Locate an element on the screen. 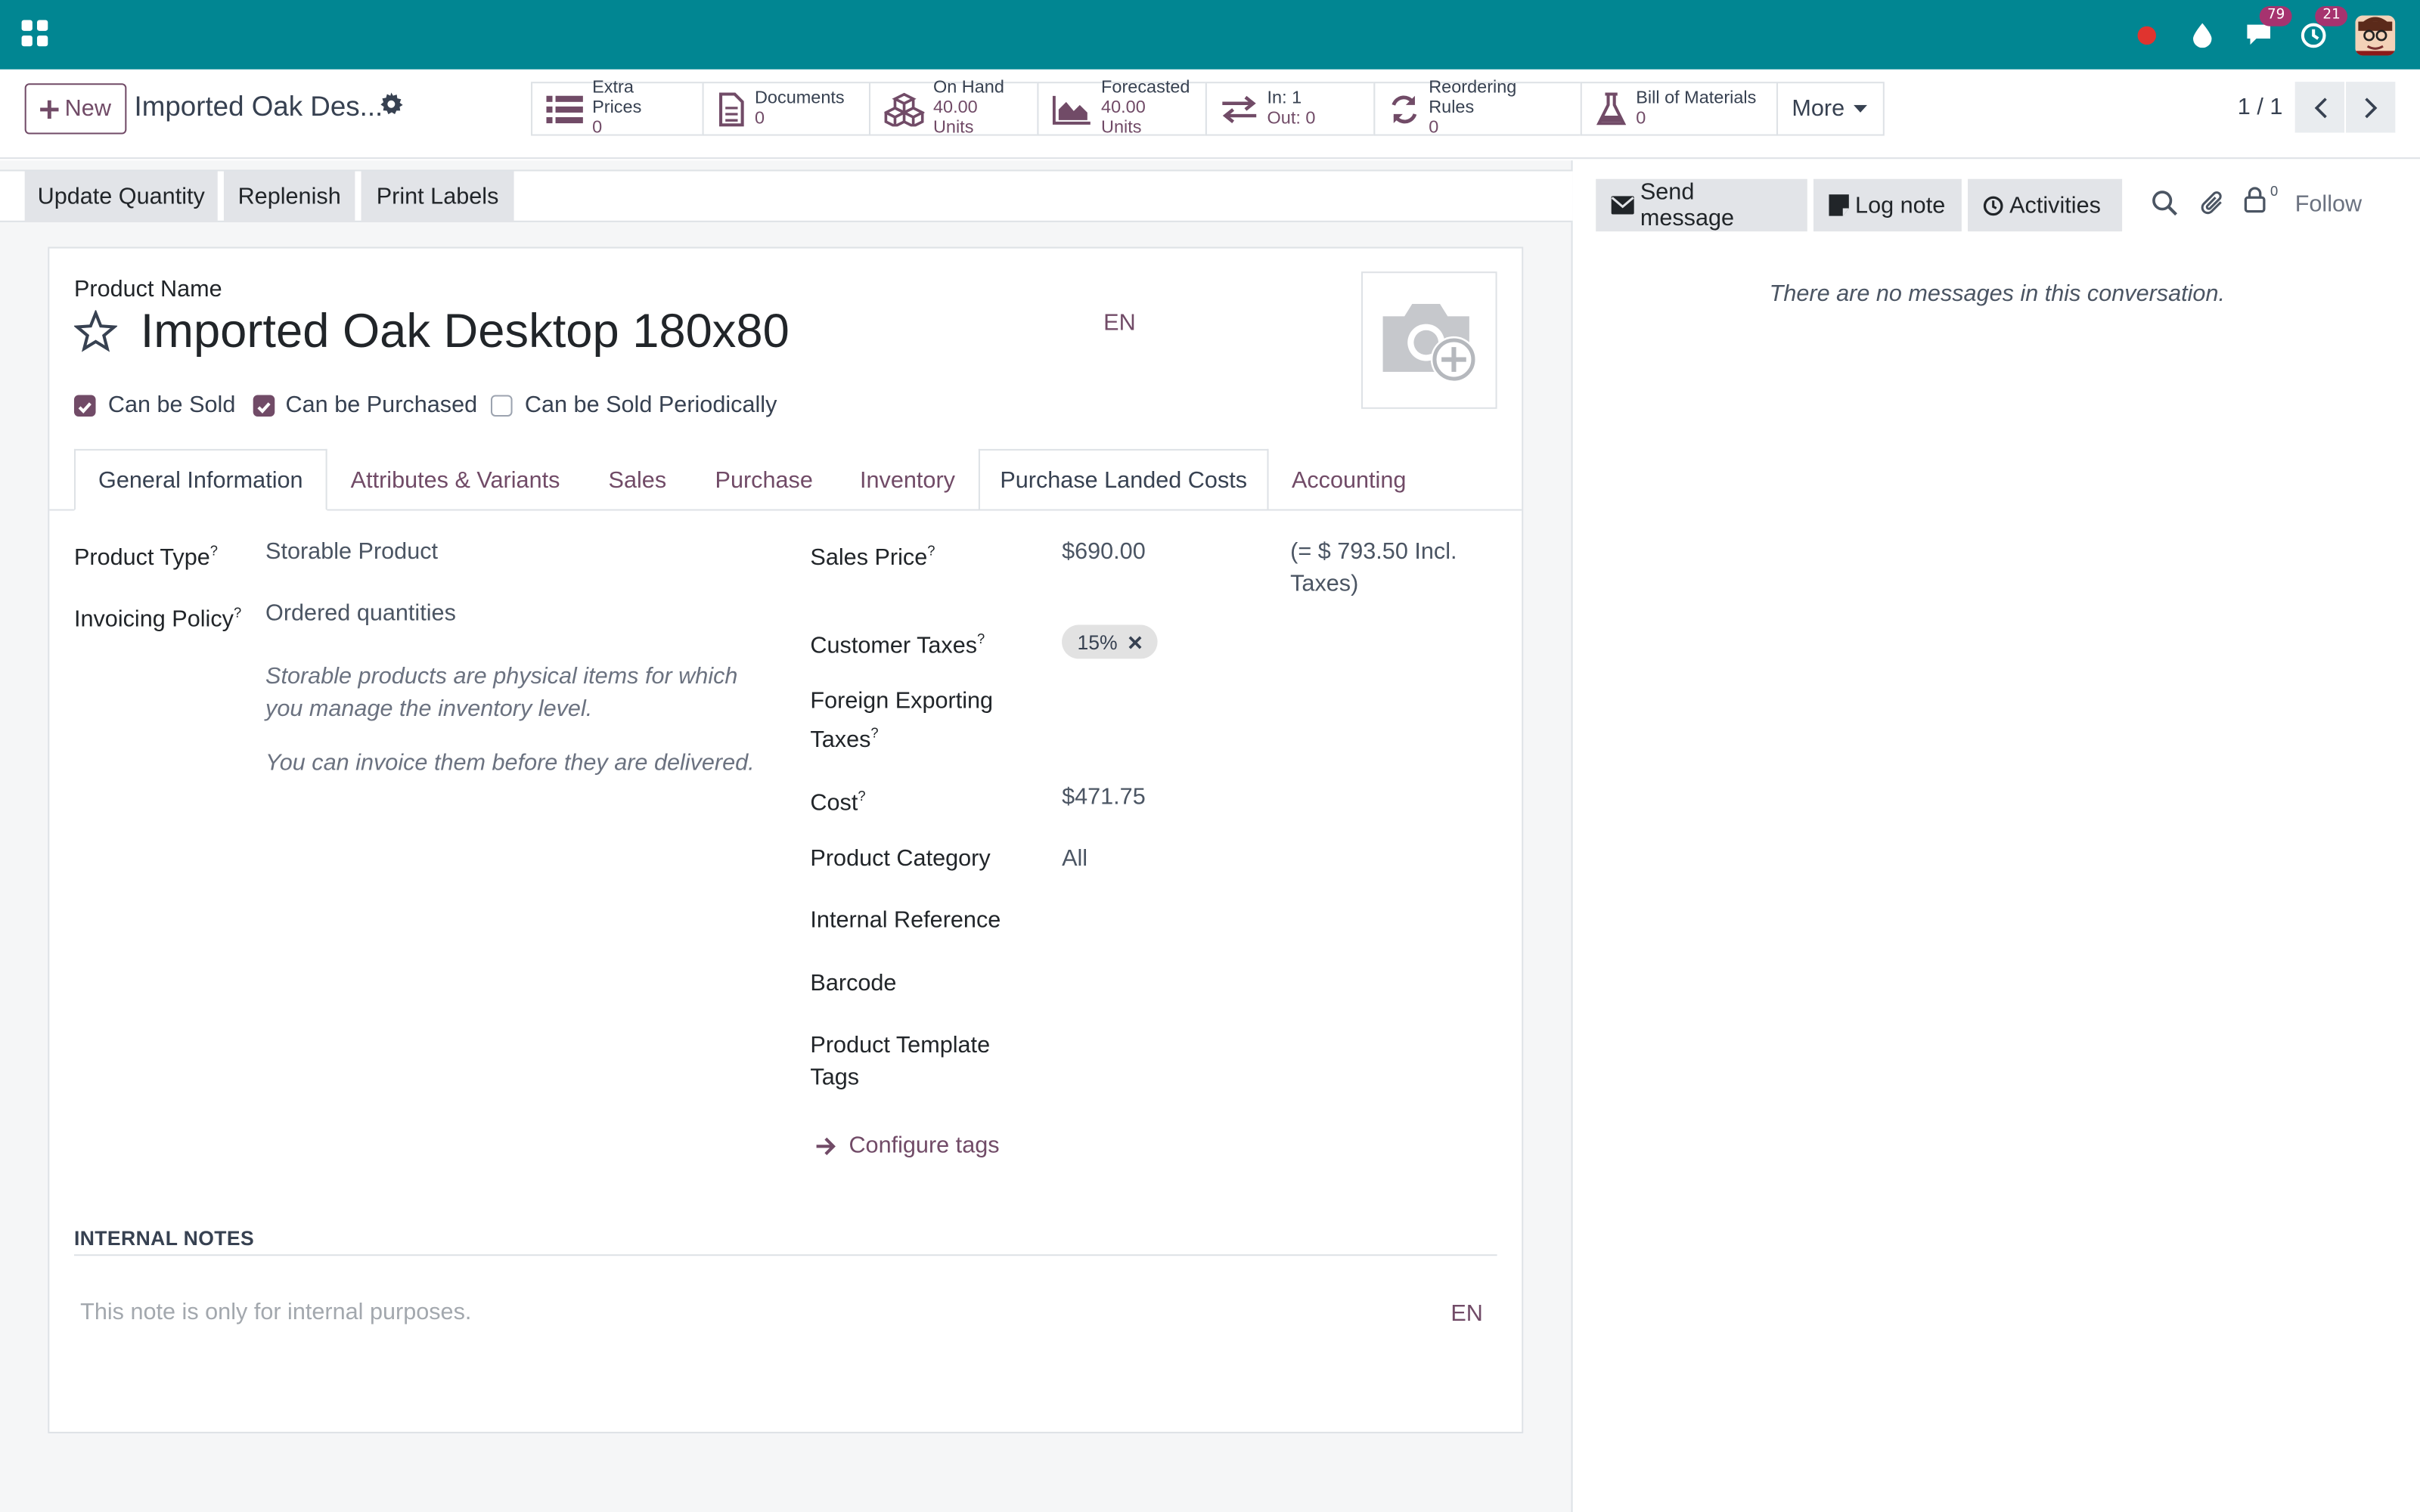  water-drop-icon is located at coordinates (2203, 34).